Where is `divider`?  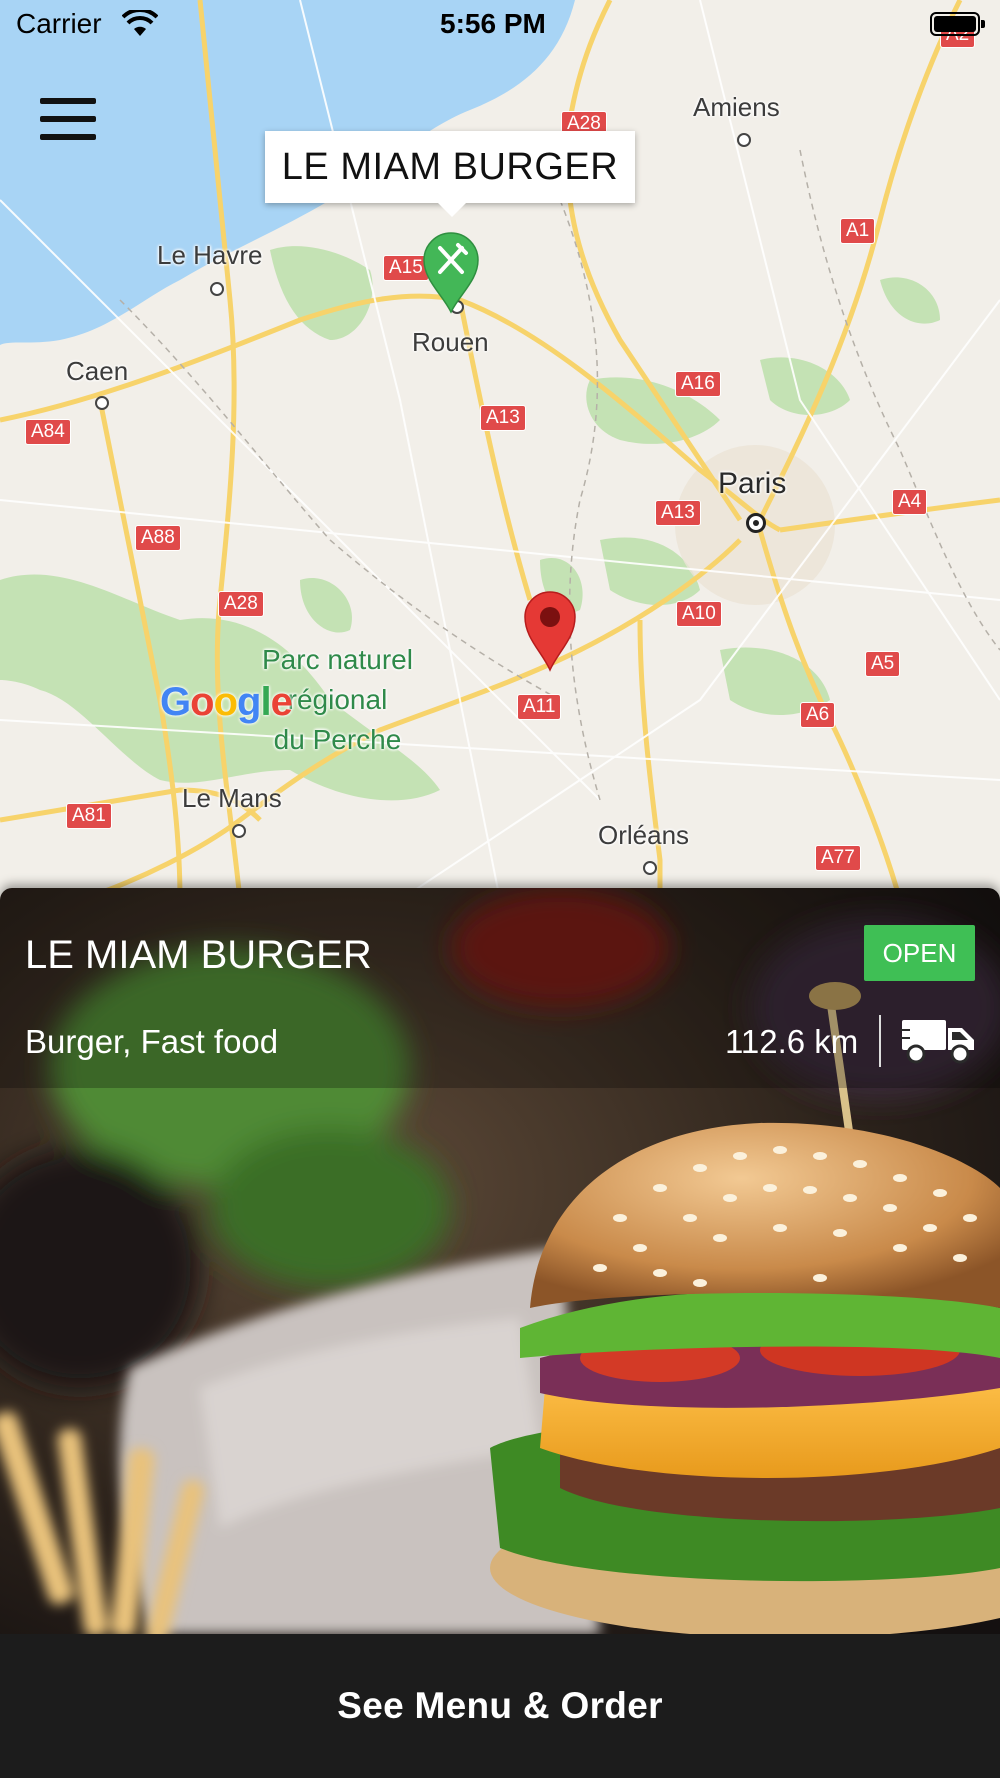
divider is located at coordinates (880, 1041).